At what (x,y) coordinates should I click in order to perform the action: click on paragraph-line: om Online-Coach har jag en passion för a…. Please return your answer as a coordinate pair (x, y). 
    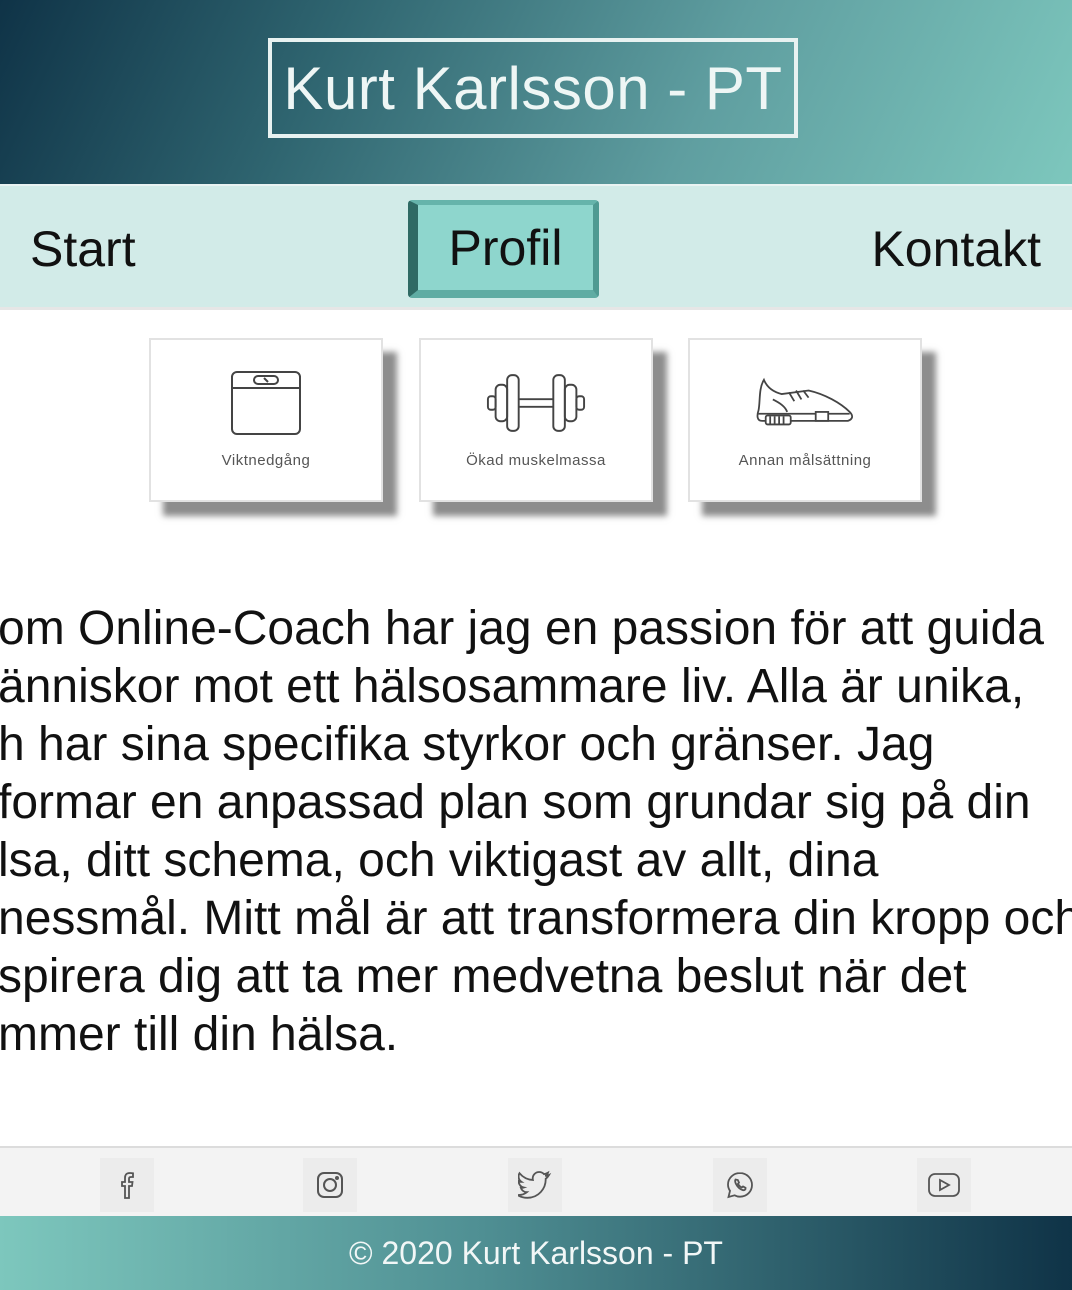
    Looking at the image, I should click on (522, 628).